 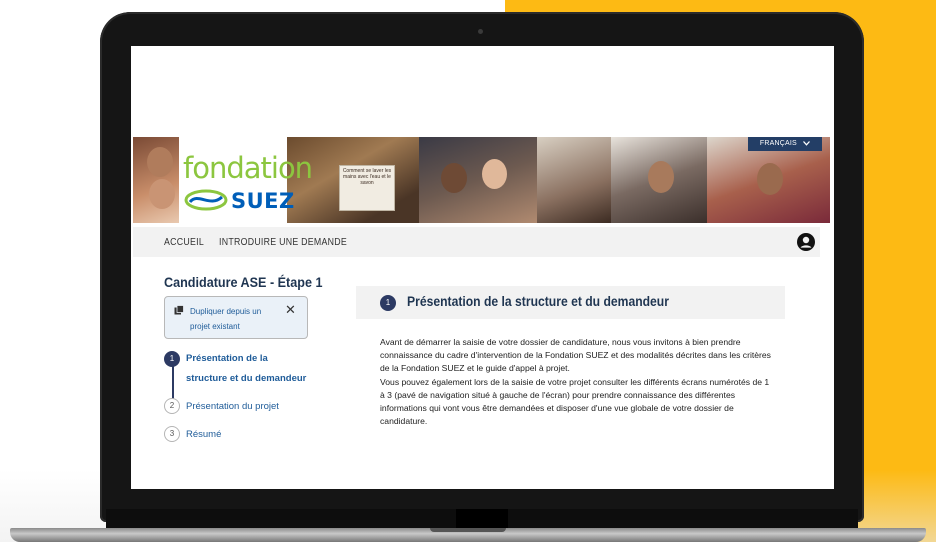 I want to click on step-number: 3, so click(x=172, y=434).